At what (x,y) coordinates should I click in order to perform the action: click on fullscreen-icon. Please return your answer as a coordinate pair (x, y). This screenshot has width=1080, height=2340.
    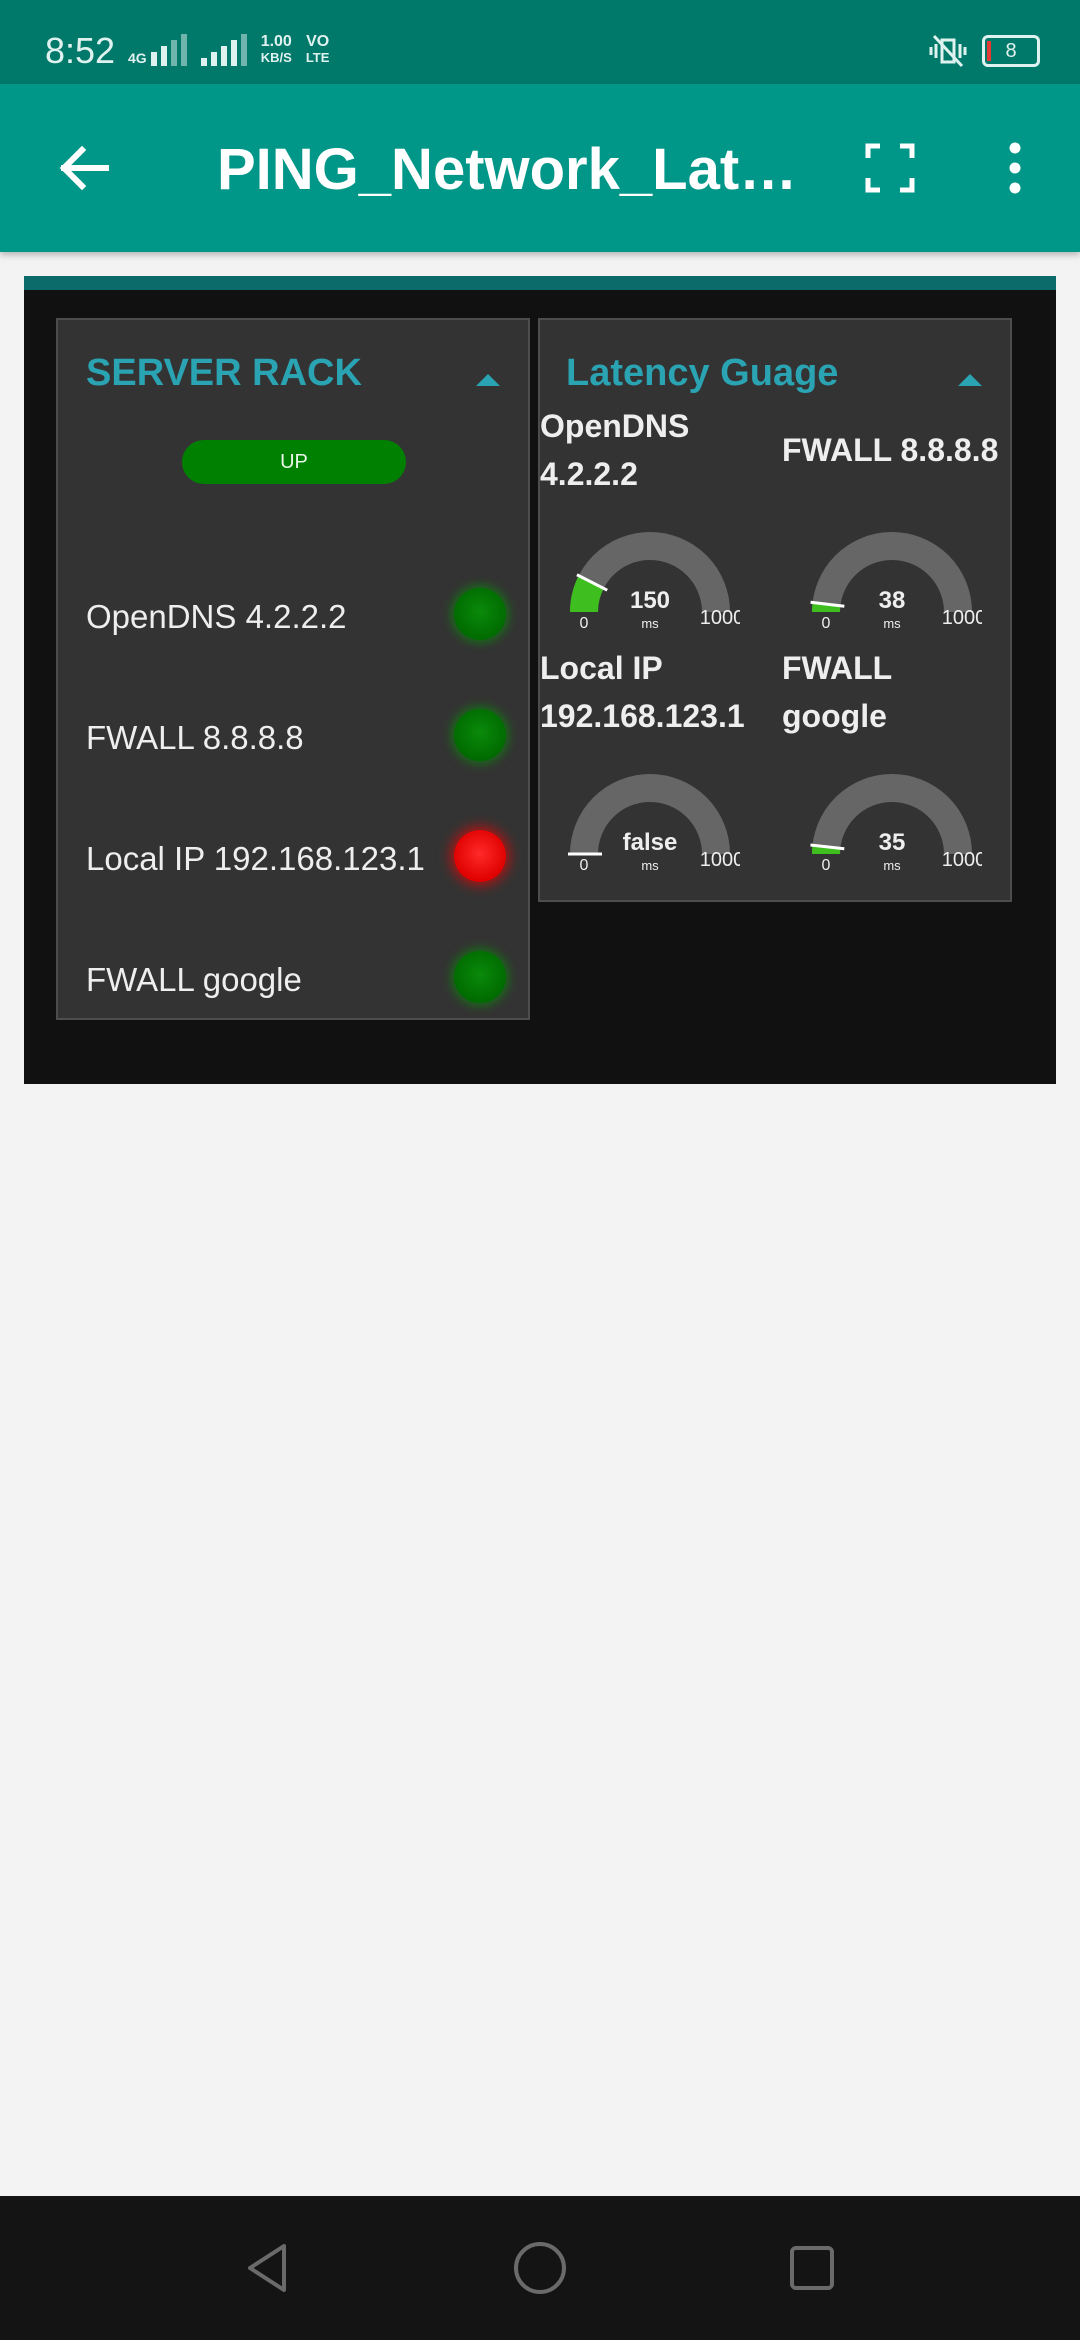
    Looking at the image, I should click on (890, 168).